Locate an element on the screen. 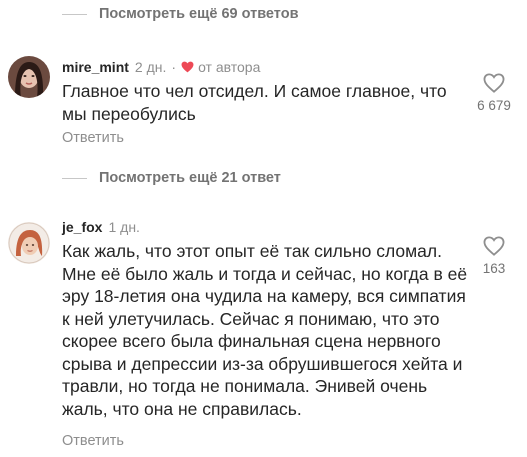 Image resolution: width=527 pixels, height=457 pixels. like-count: 6 679 is located at coordinates (494, 105).